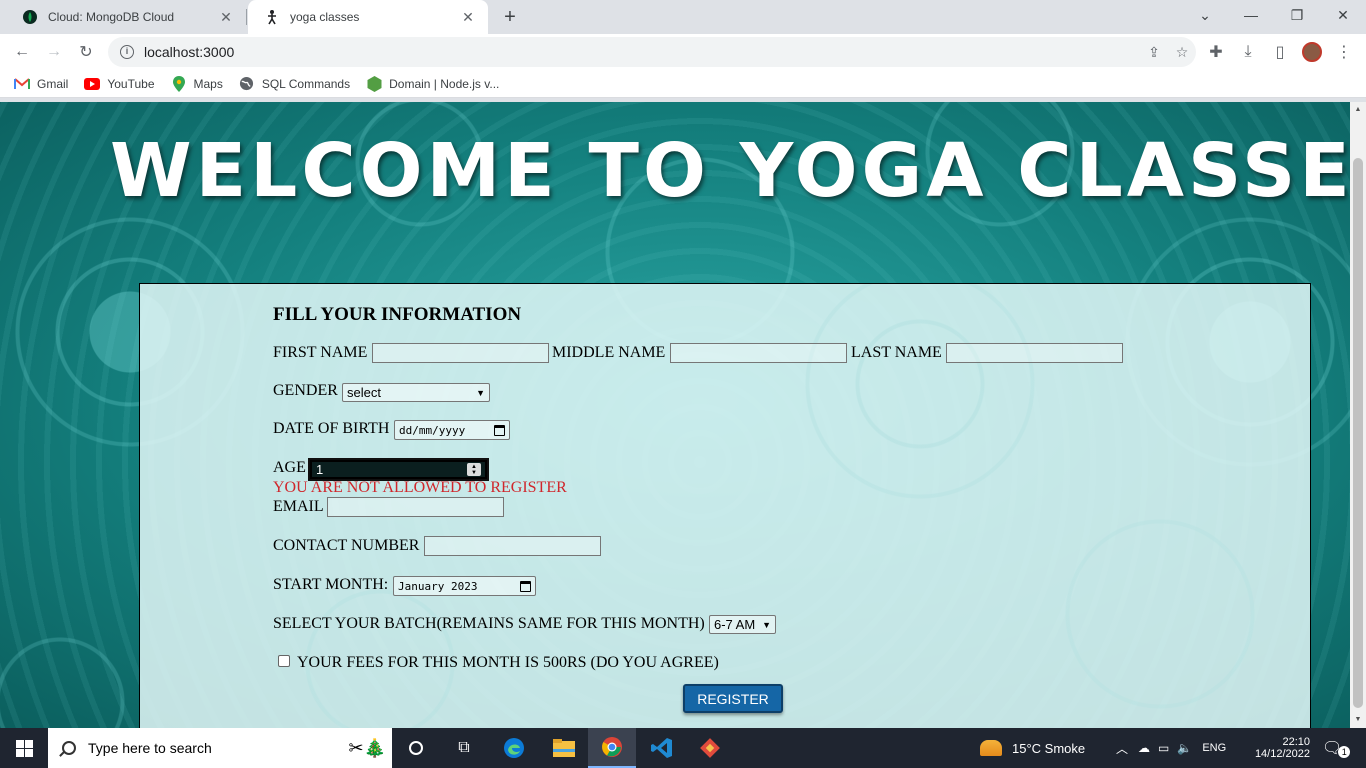 This screenshot has width=1366, height=768. I want to click on weather-sun-icon, so click(991, 748).